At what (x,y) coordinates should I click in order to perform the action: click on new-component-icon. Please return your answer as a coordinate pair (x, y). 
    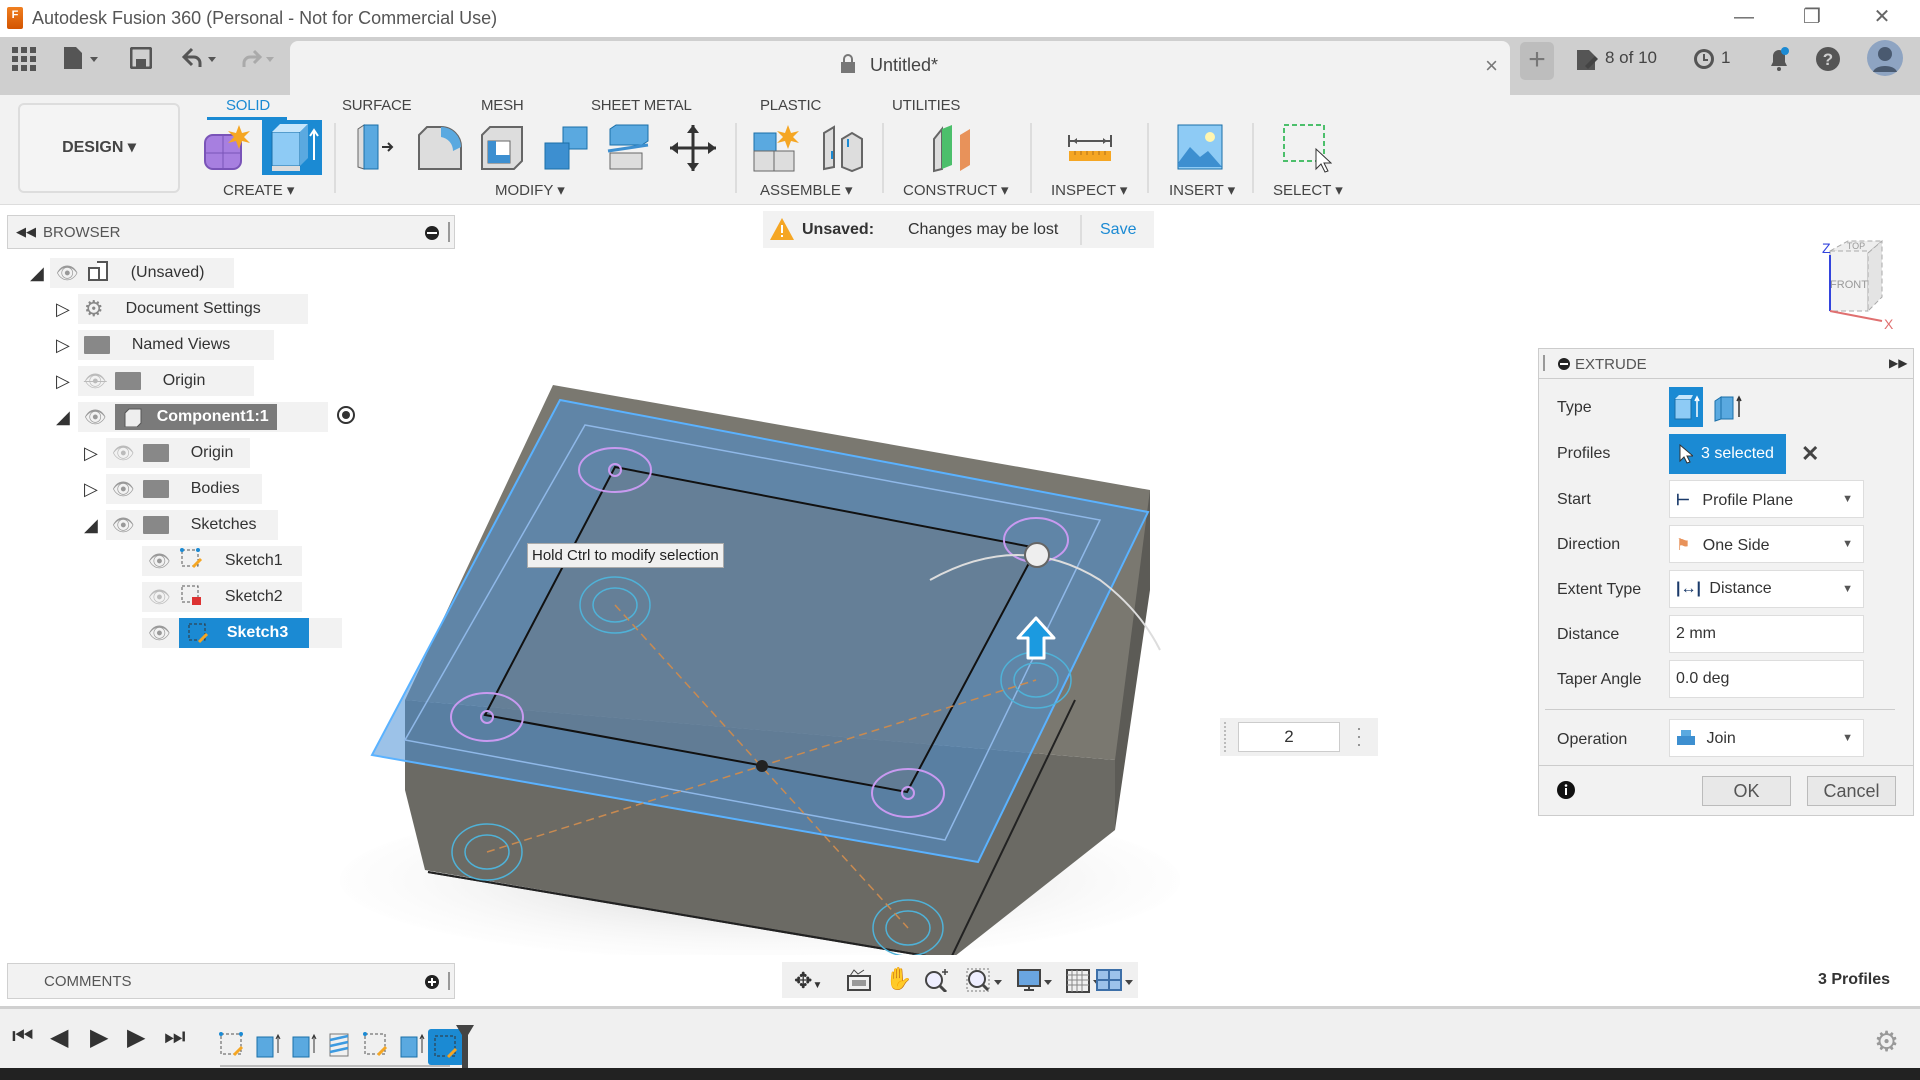
    Looking at the image, I should click on (777, 148).